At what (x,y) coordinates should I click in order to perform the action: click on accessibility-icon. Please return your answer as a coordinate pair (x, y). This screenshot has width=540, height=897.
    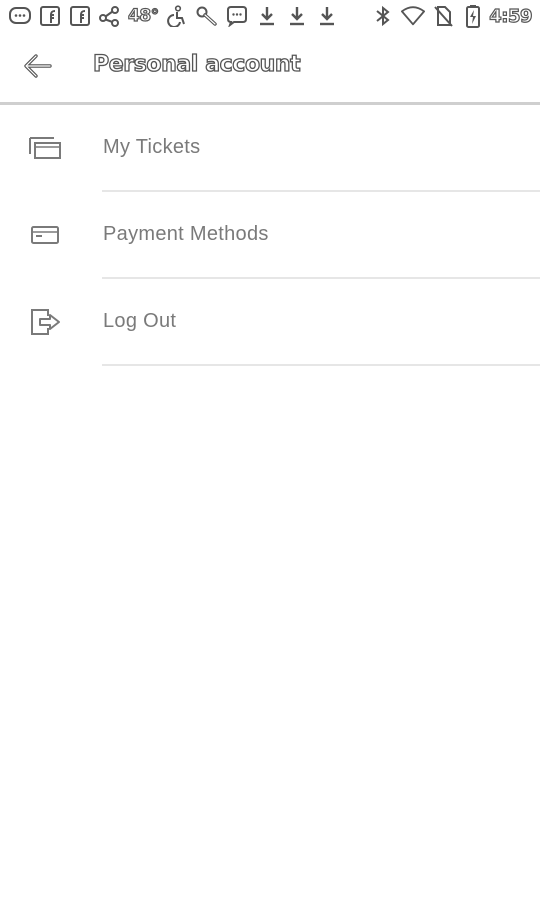
    Looking at the image, I should click on (177, 16).